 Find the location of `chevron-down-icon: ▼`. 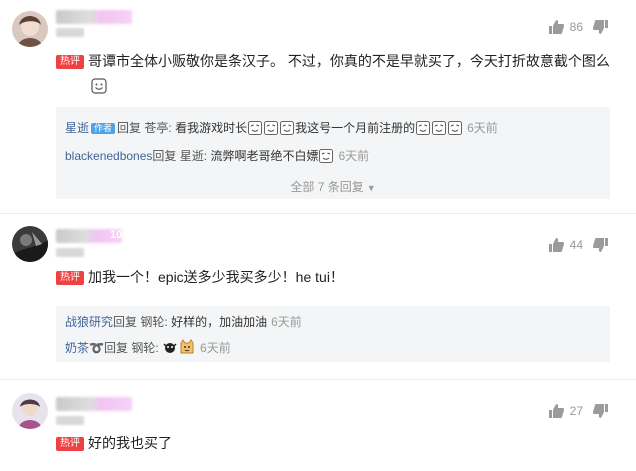

chevron-down-icon: ▼ is located at coordinates (371, 188).